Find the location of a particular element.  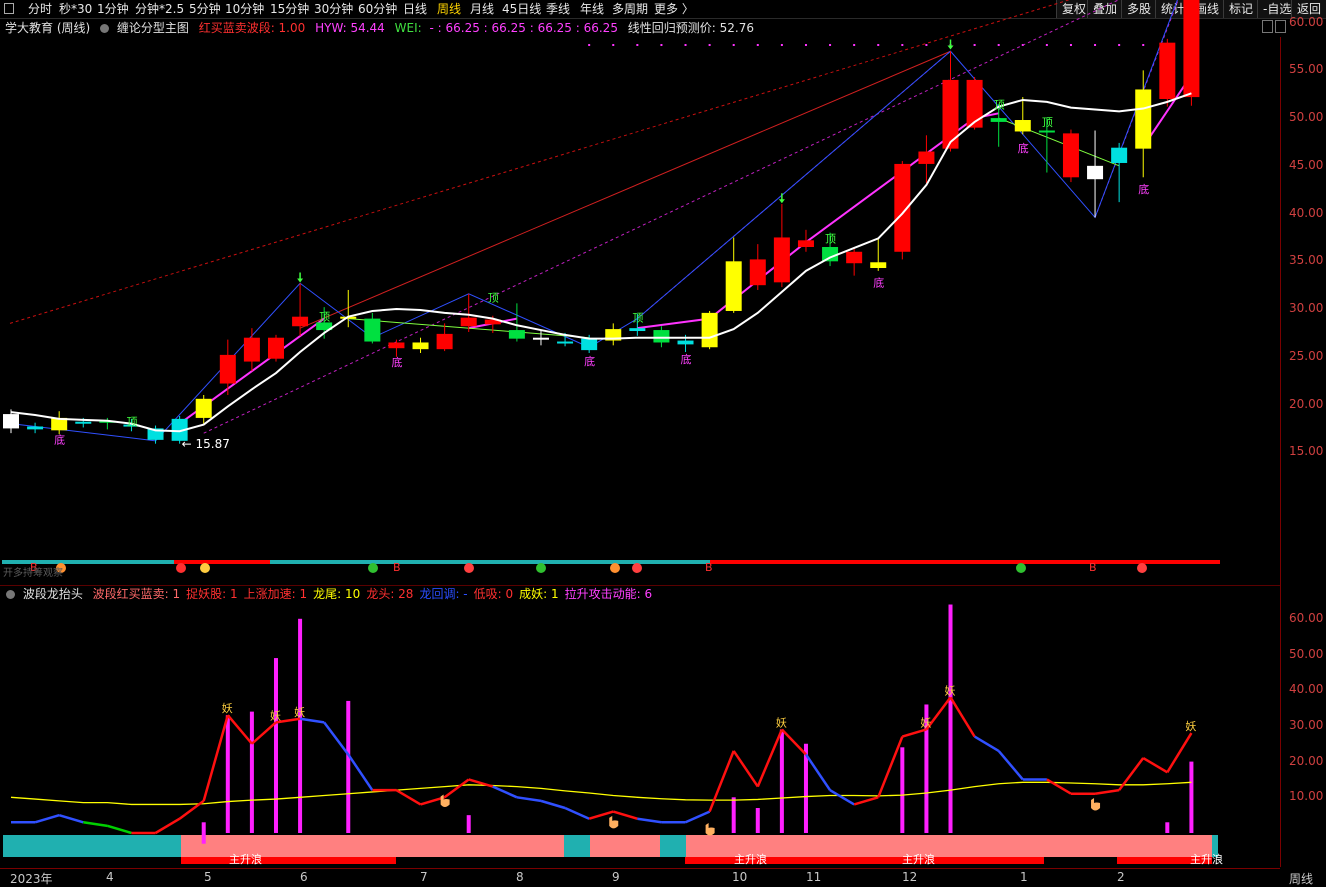

main-wave-bar is located at coordinates (288, 860).